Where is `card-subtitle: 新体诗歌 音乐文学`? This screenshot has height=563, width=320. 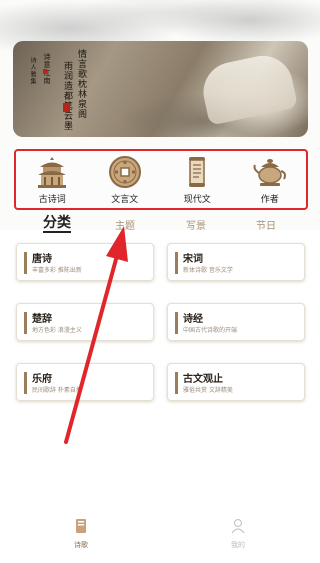 card-subtitle: 新体诗歌 音乐文学 is located at coordinates (208, 270).